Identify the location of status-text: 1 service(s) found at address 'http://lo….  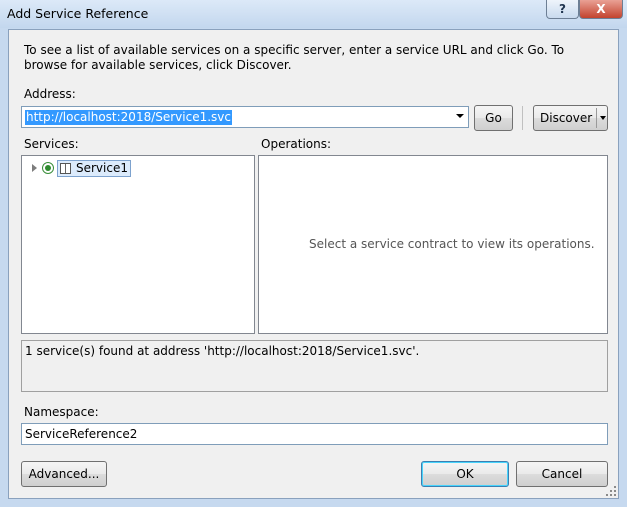
(222, 351).